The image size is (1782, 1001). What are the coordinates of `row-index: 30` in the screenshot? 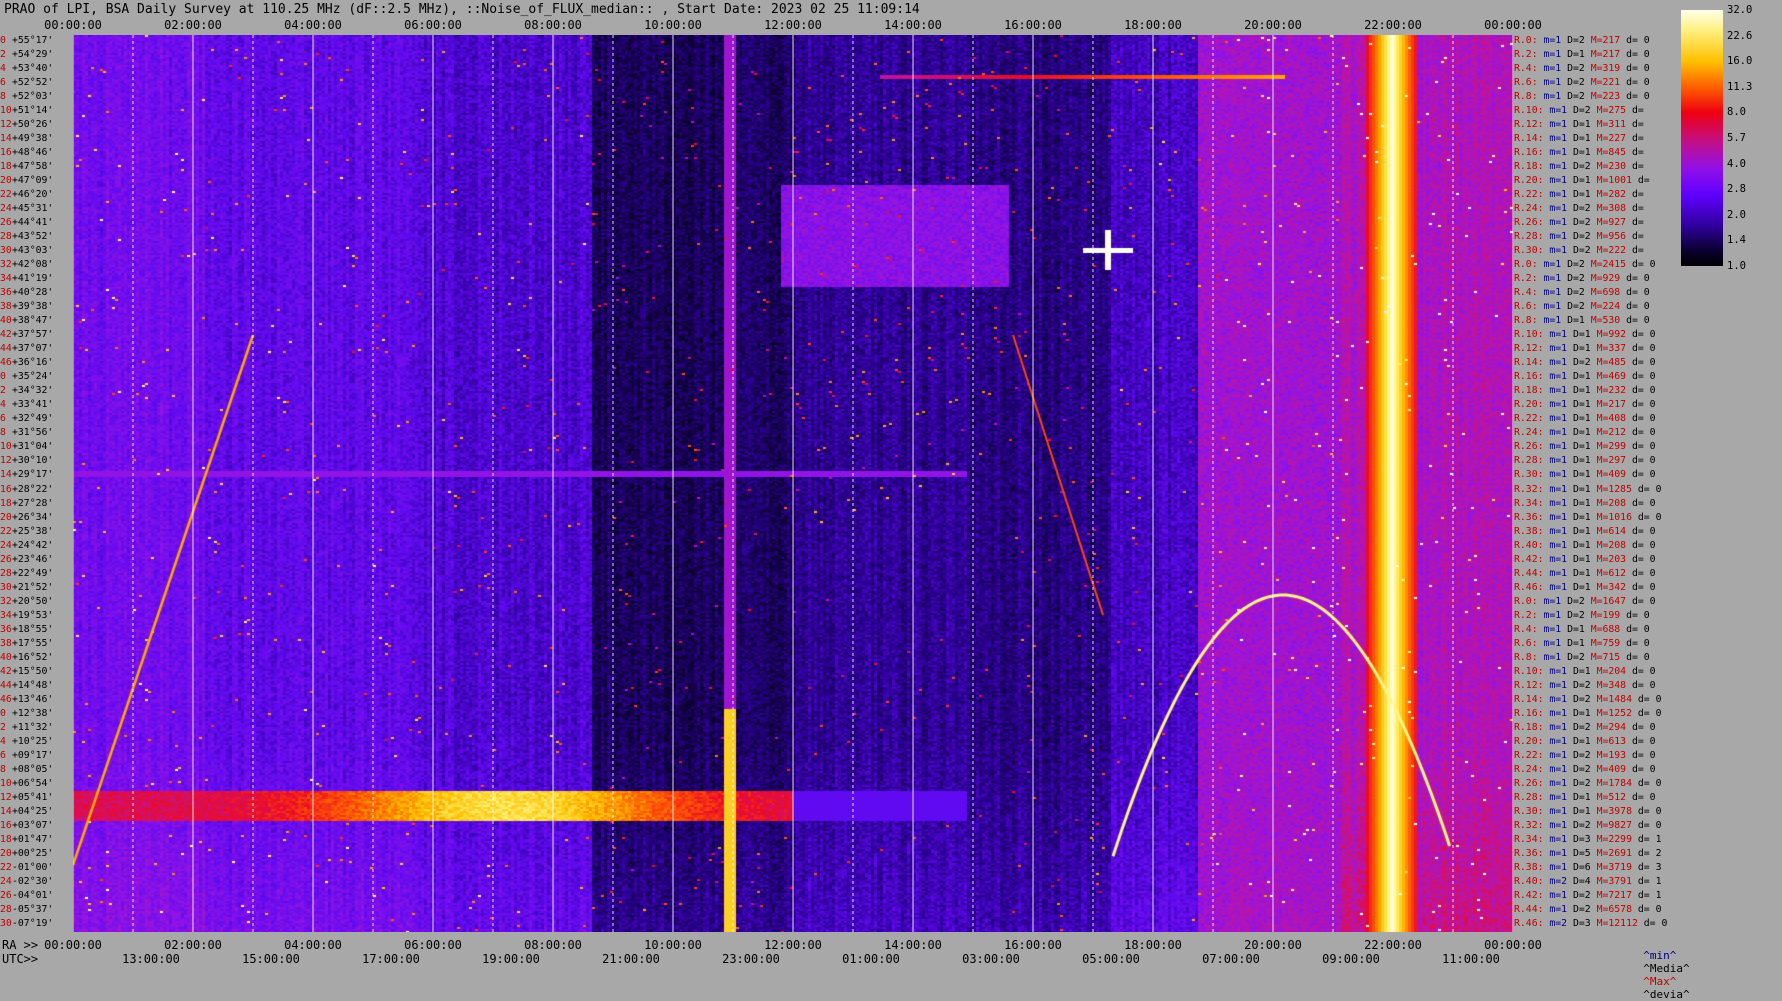 It's located at (6, 251).